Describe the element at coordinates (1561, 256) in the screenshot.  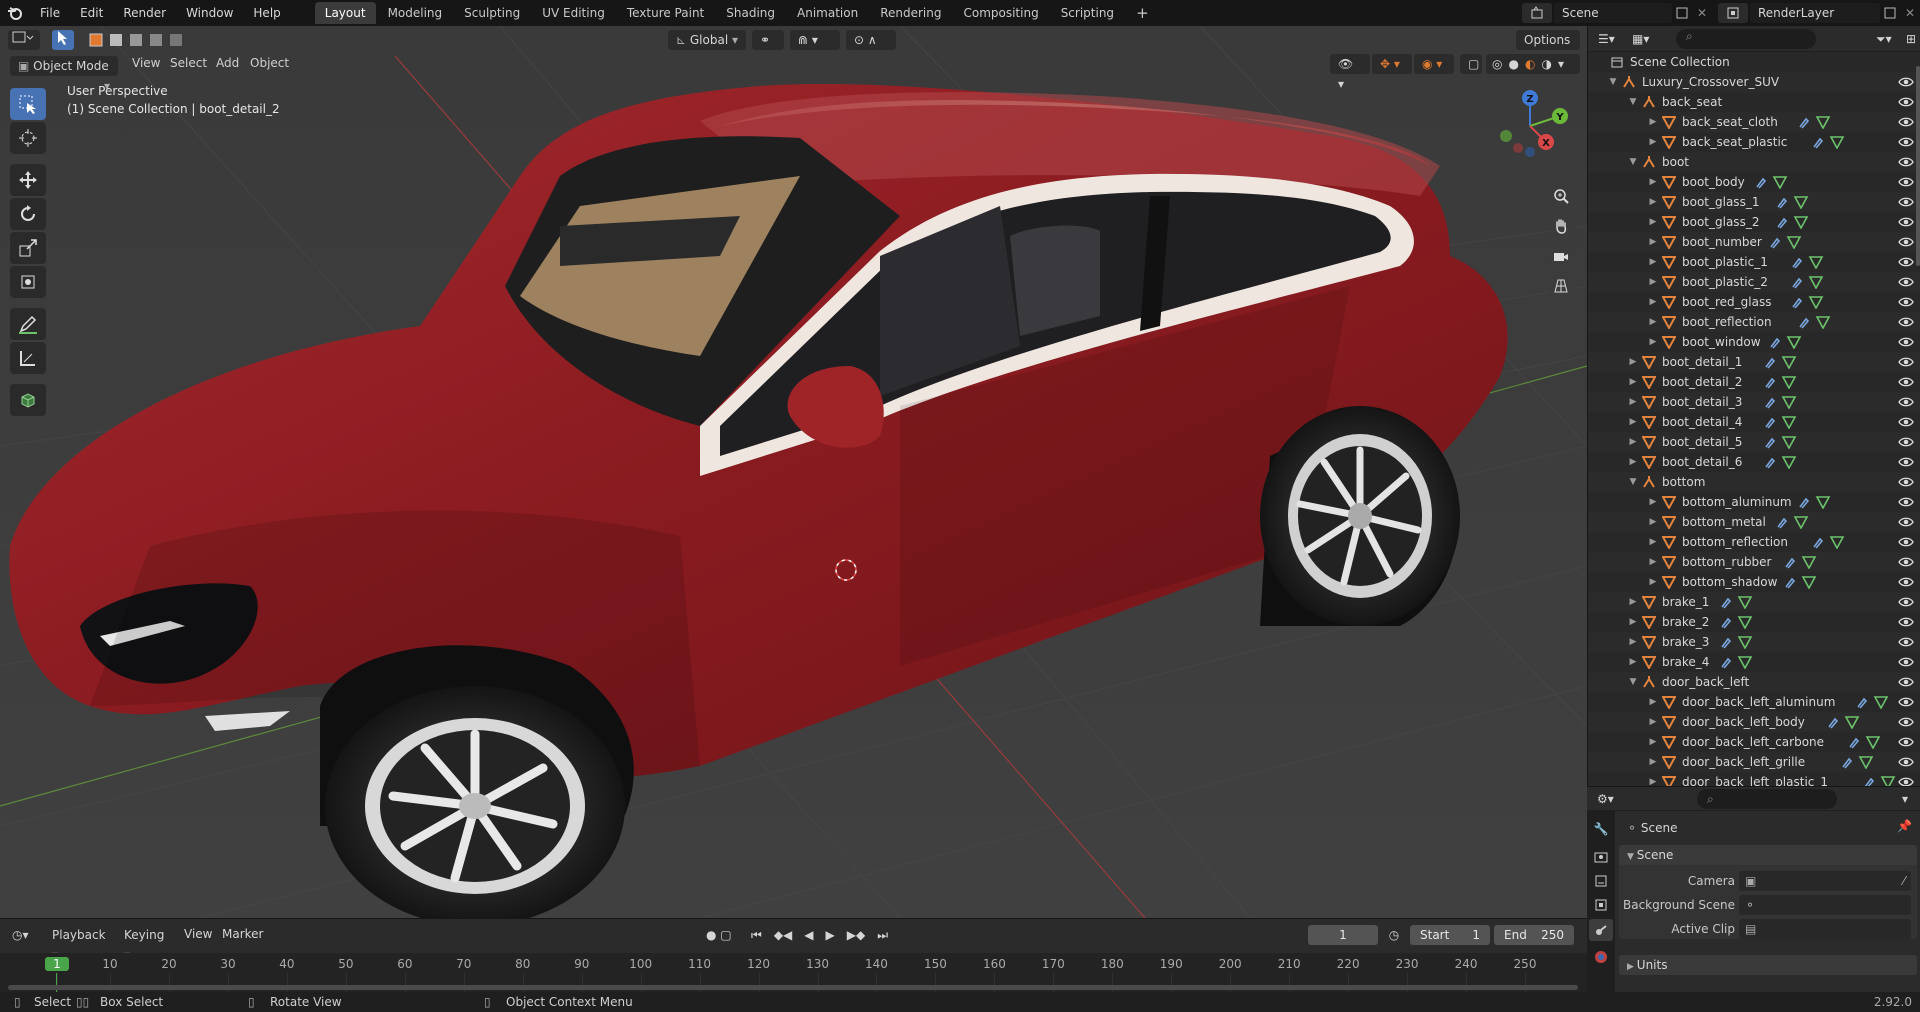
I see `camera-view-icon` at that location.